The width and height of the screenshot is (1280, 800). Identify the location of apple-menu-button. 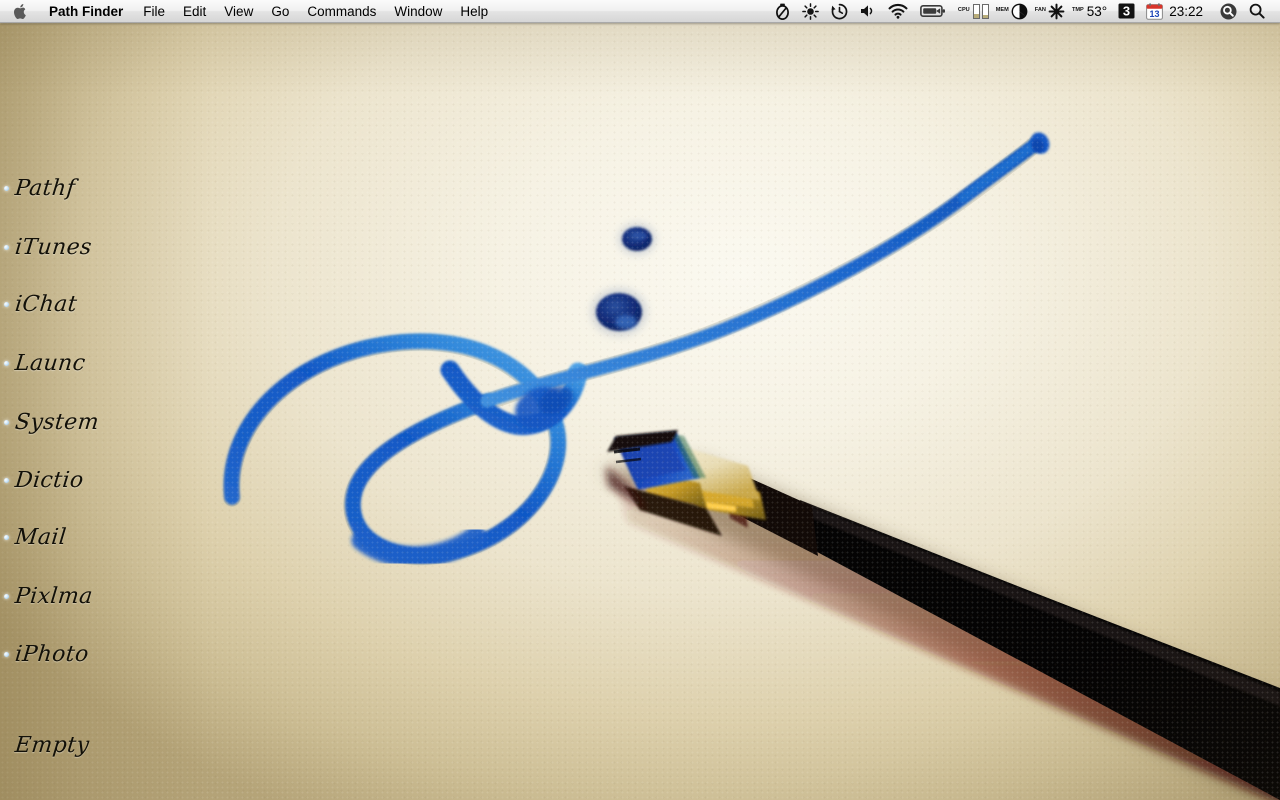
(19, 11).